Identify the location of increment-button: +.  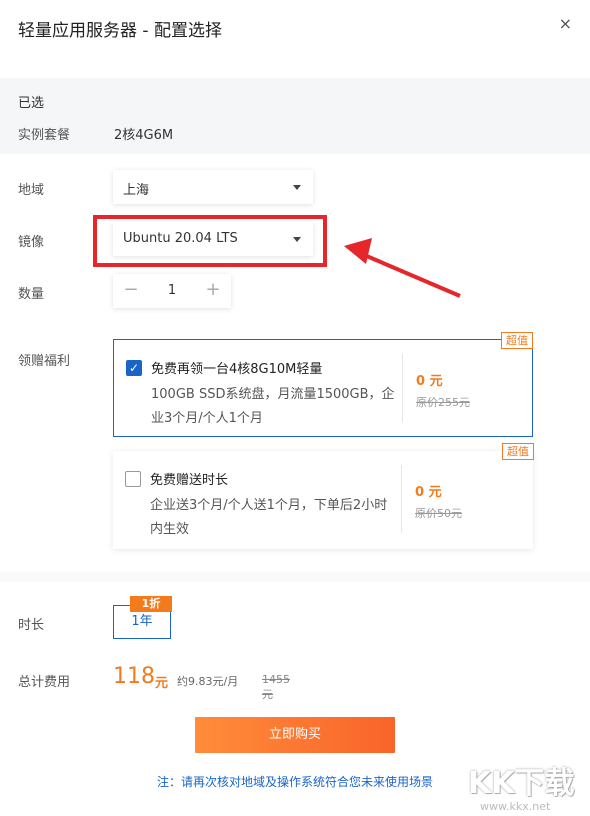
(213, 291).